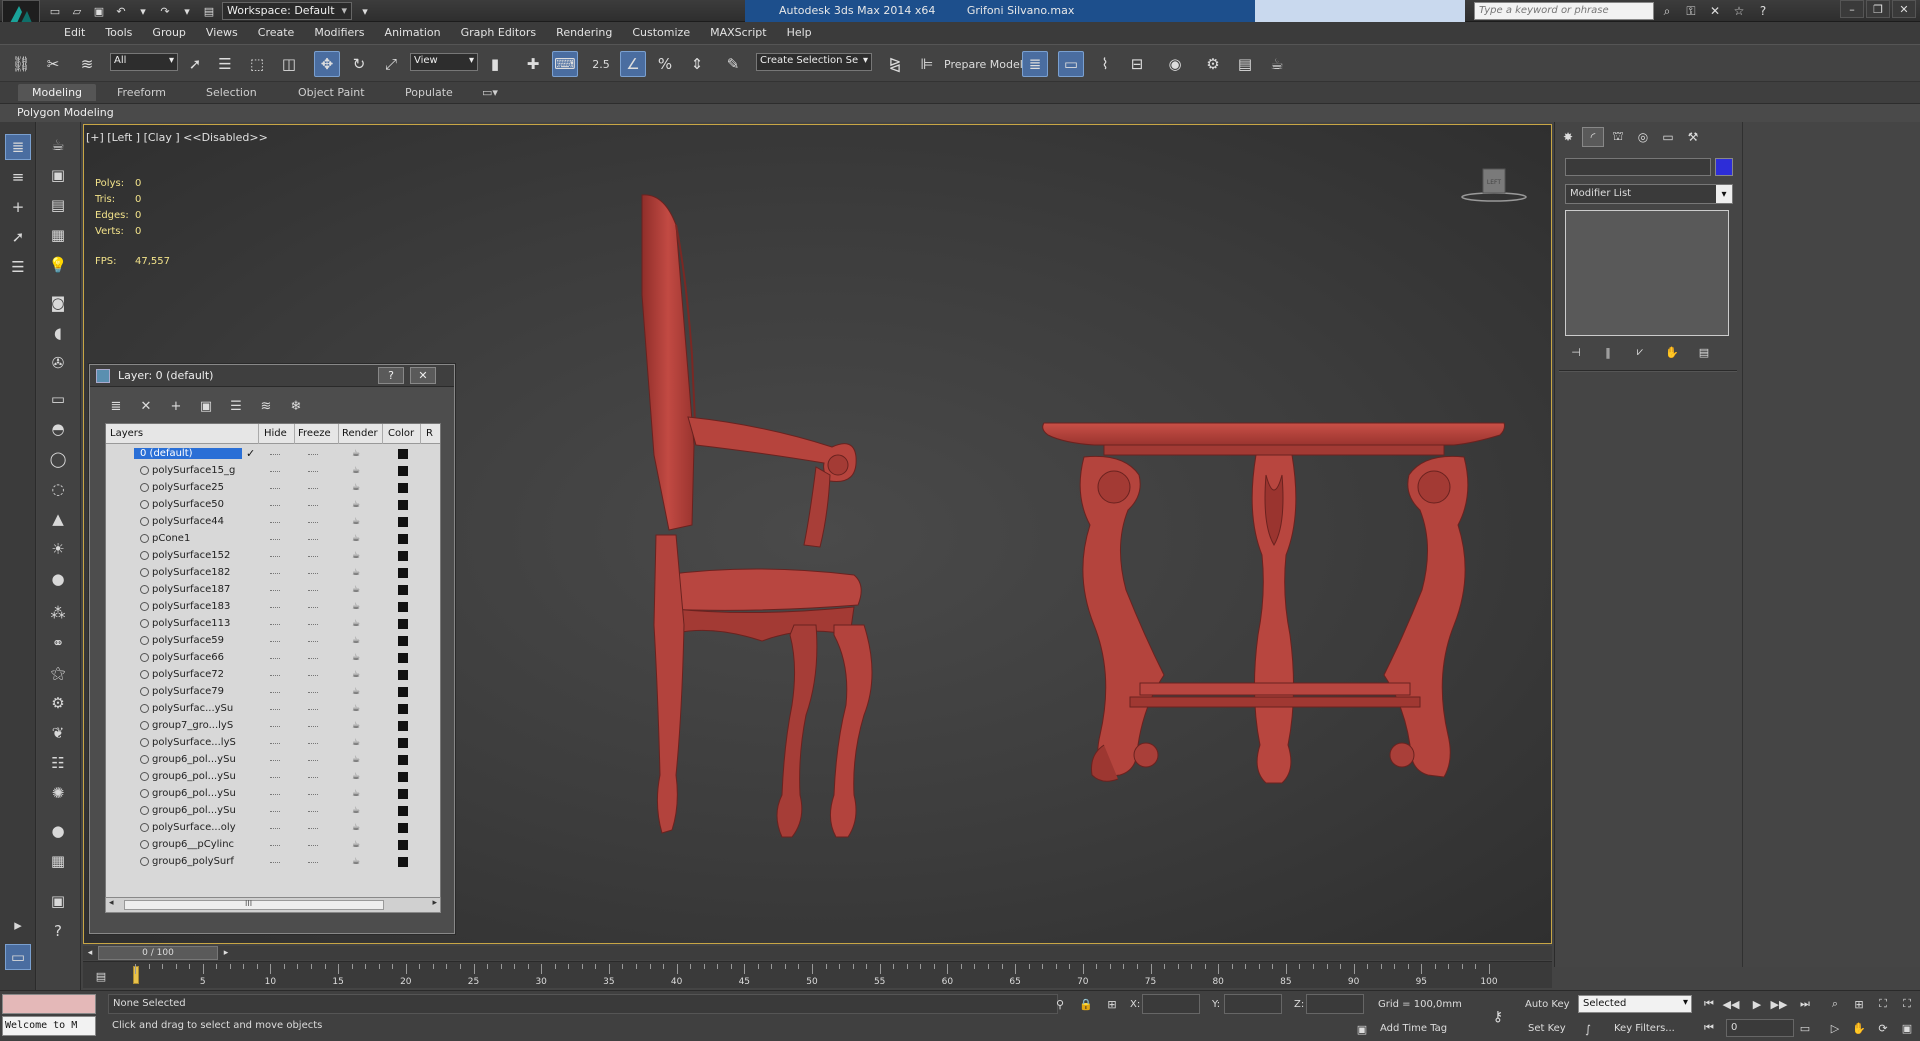  Describe the element at coordinates (197, 708) in the screenshot. I see `layer-row-name: polySurfac...ySu` at that location.